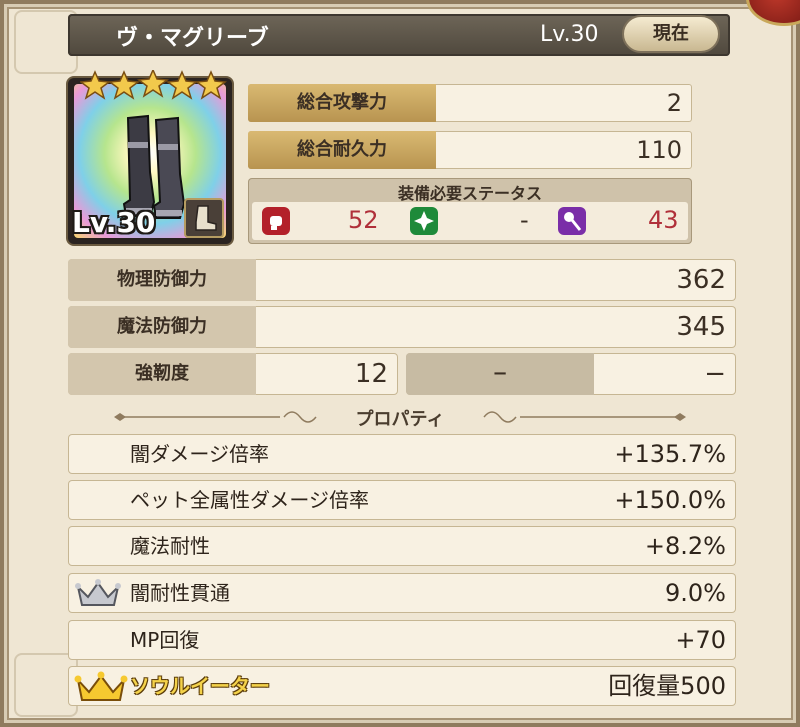 Image resolution: width=800 pixels, height=727 pixels. What do you see at coordinates (500, 374) in the screenshot?
I see `empty-stat-label: −` at bounding box center [500, 374].